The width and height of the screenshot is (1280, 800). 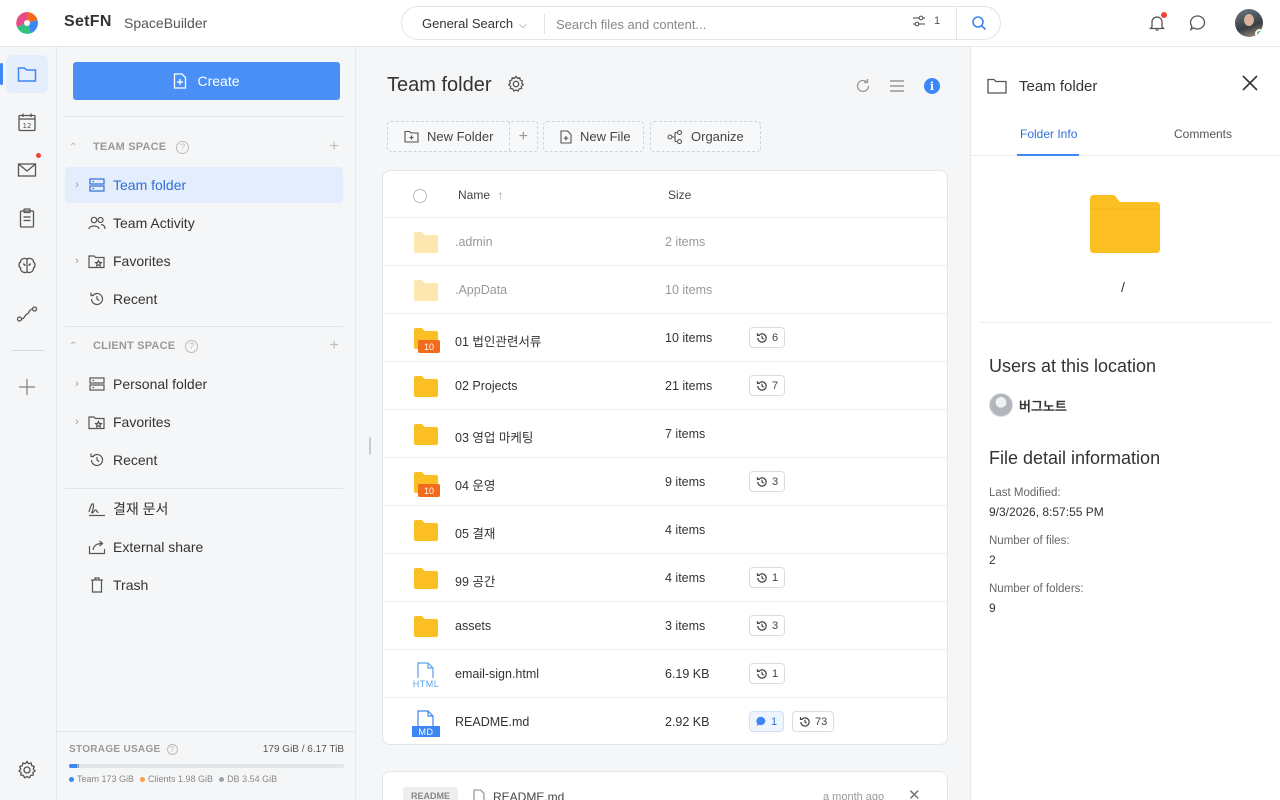 I want to click on version-history-badge: 7, so click(x=767, y=385).